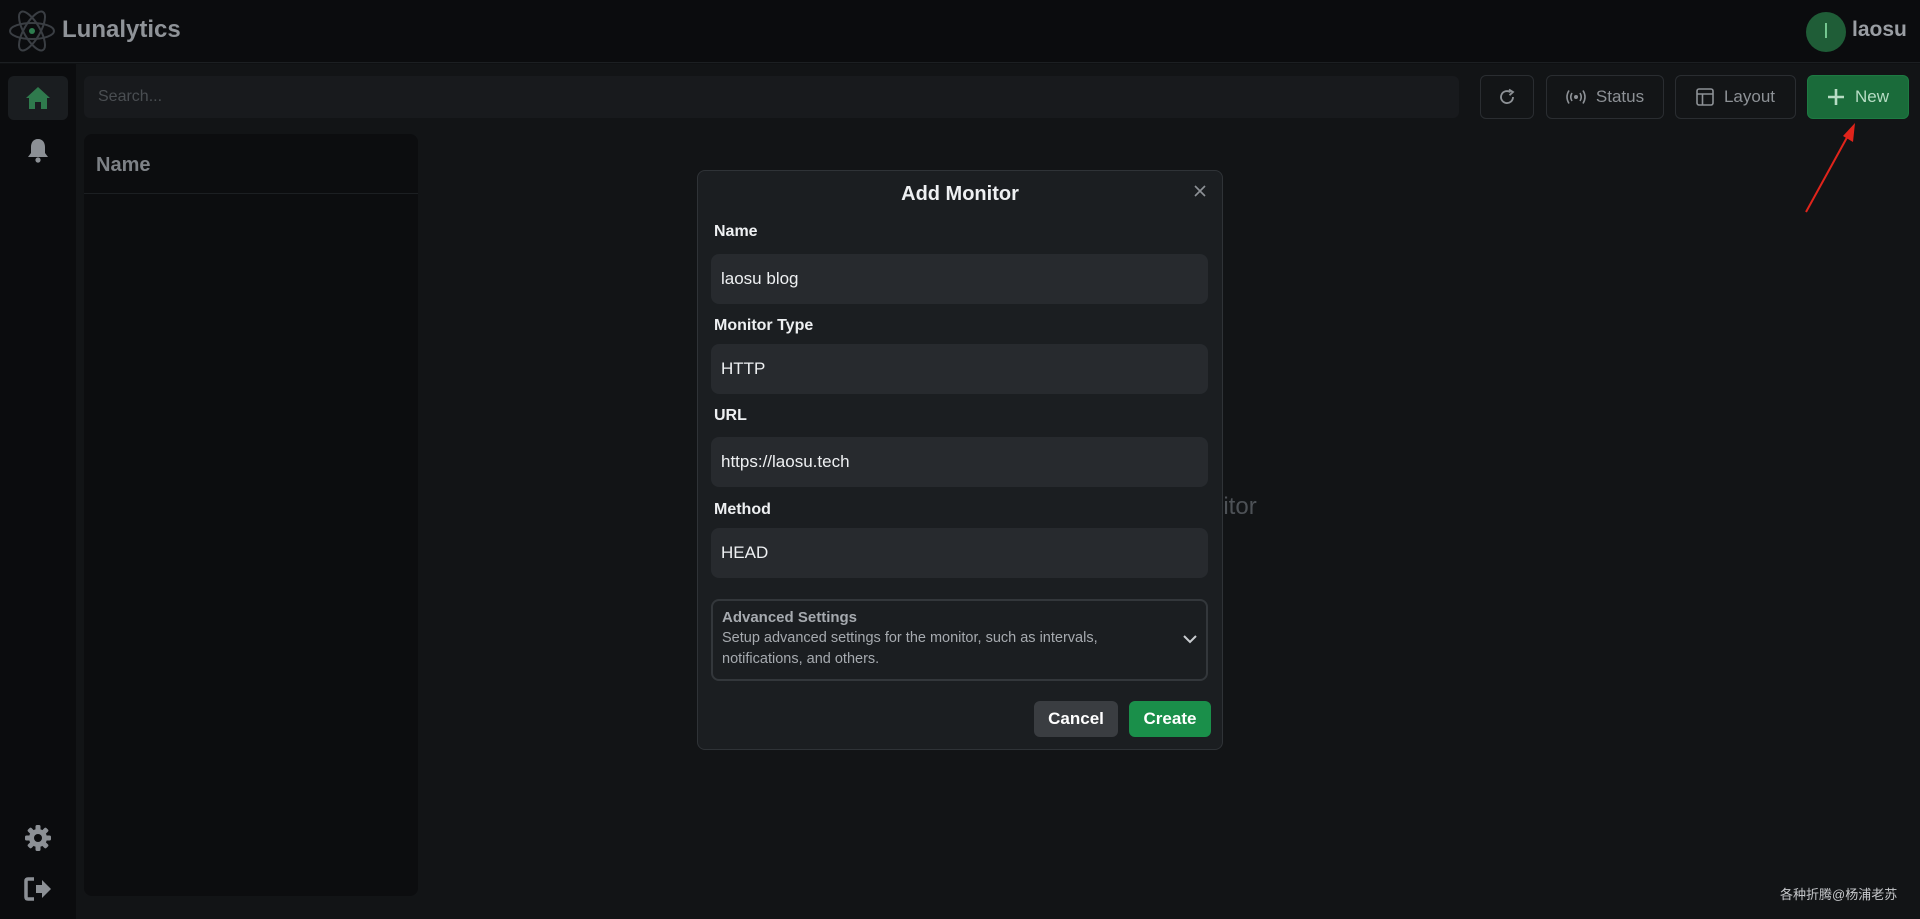 This screenshot has height=919, width=1920. Describe the element at coordinates (251, 515) in the screenshot. I see `monitor-list: Name` at that location.